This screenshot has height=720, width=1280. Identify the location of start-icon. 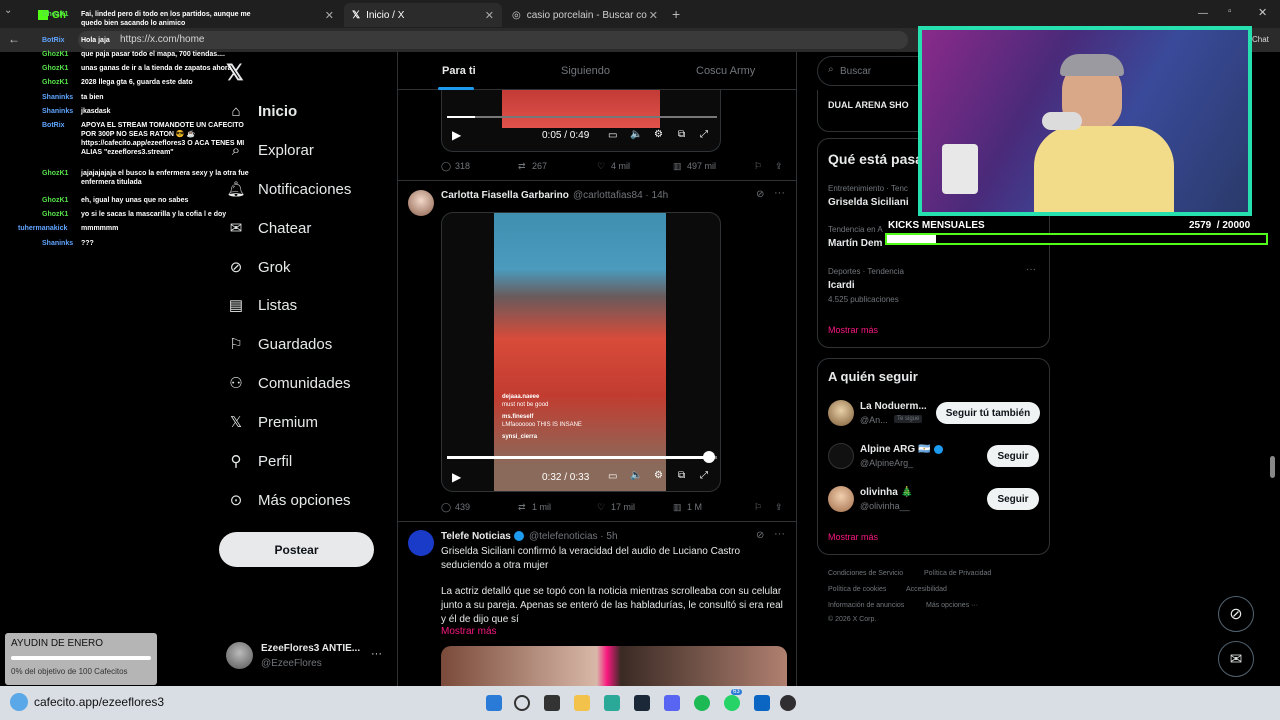
(494, 703).